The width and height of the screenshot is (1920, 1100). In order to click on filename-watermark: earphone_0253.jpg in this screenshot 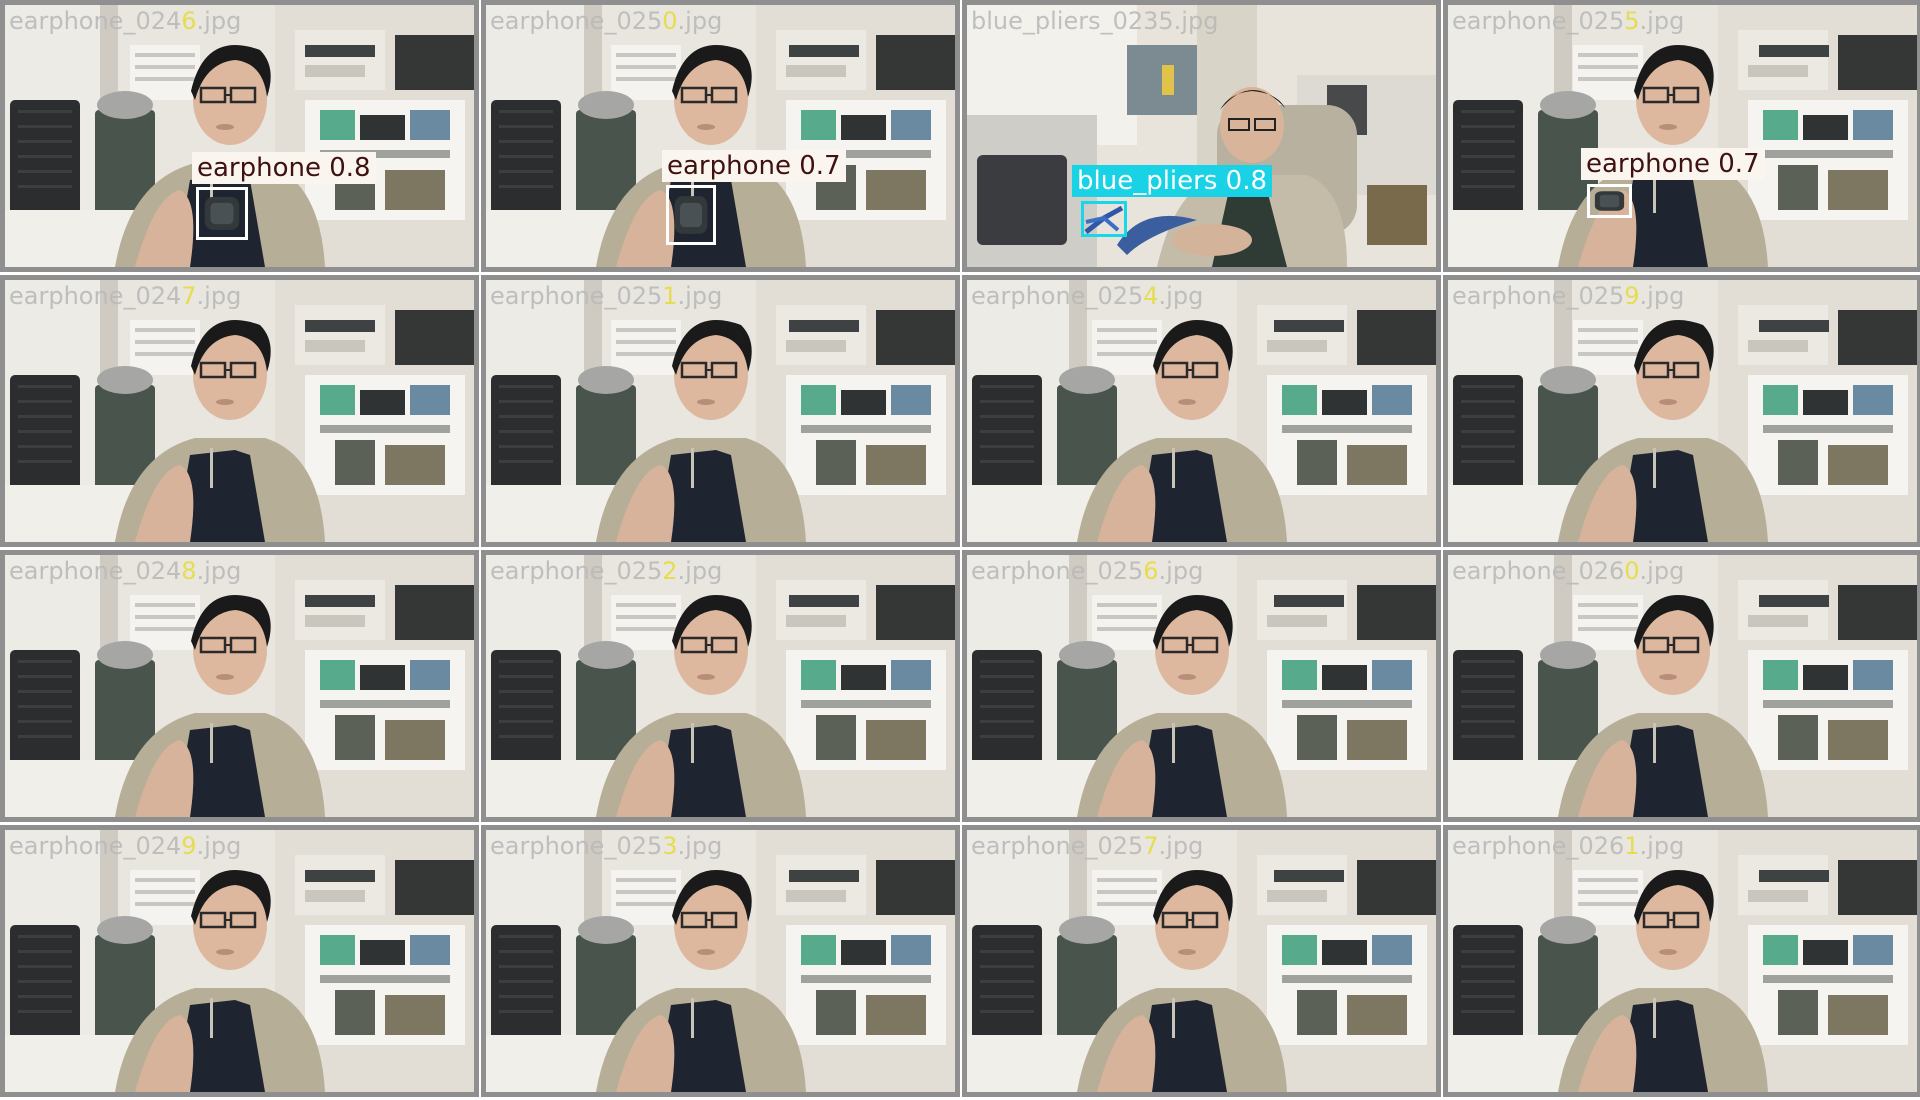, I will do `click(606, 846)`.